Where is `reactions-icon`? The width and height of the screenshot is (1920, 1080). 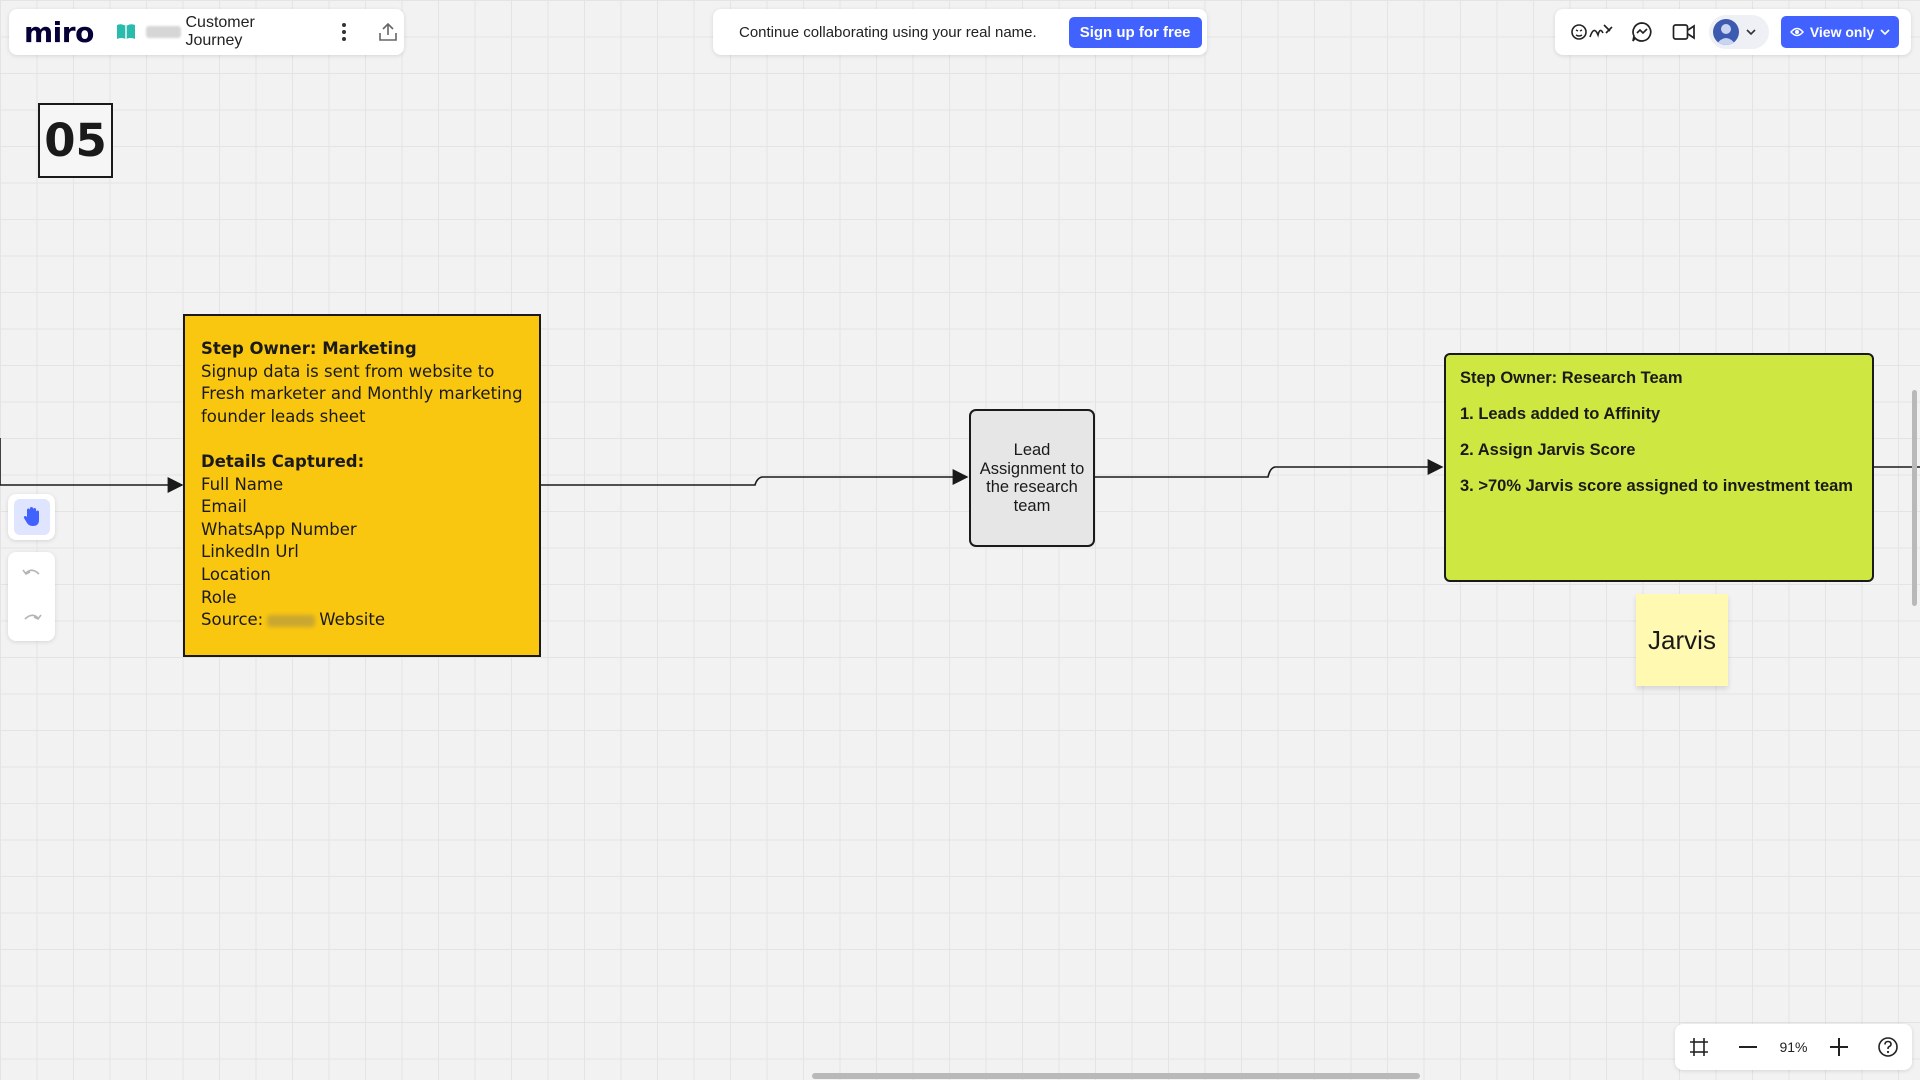 reactions-icon is located at coordinates (1592, 32).